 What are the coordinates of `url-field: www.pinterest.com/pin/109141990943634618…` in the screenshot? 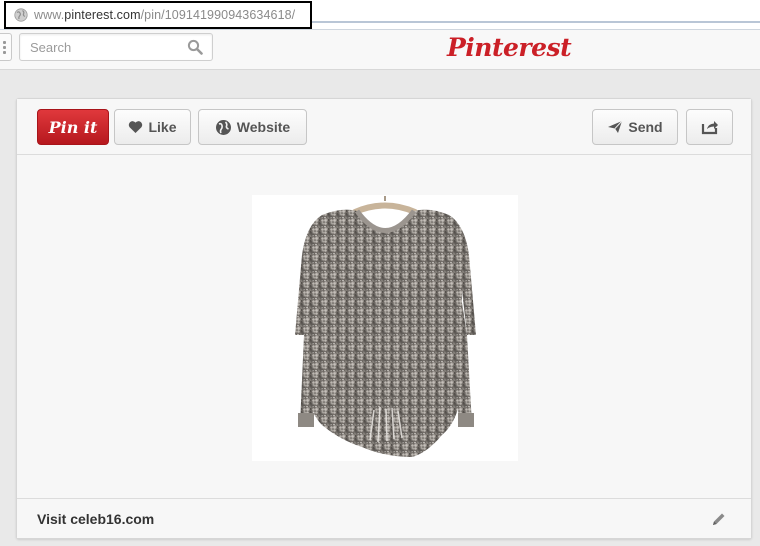 It's located at (158, 15).